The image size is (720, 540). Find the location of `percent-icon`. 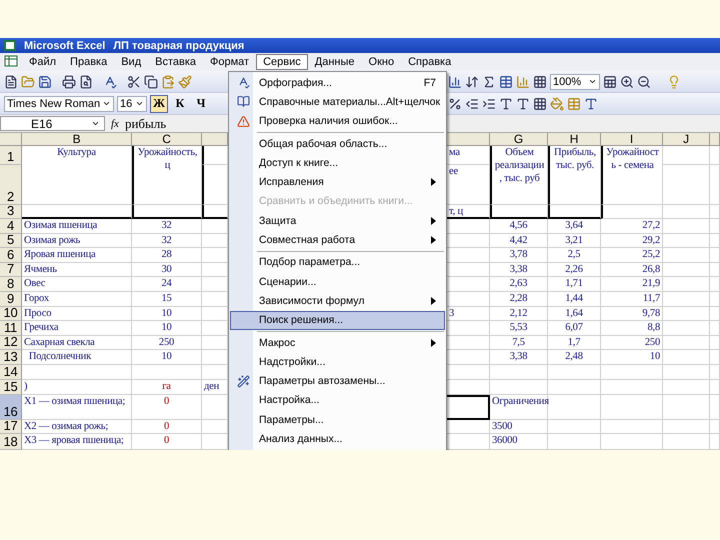

percent-icon is located at coordinates (455, 103).